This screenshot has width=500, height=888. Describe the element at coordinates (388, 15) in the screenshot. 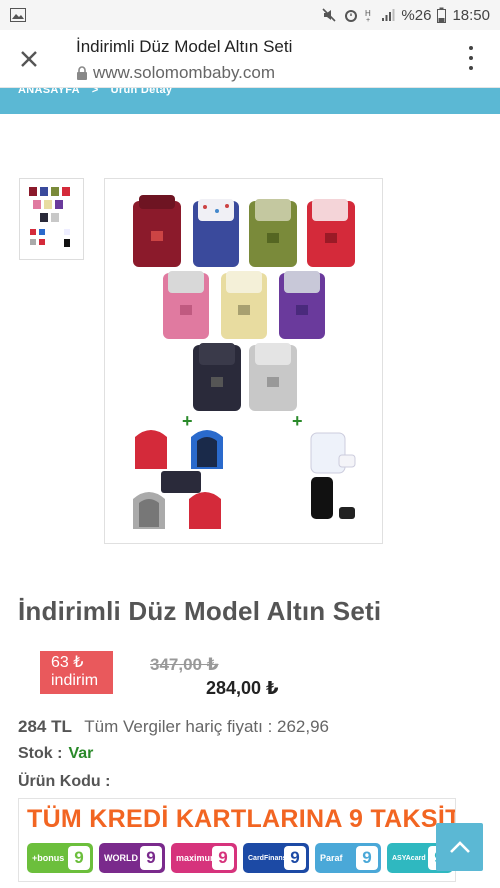

I see `signal-icon` at that location.